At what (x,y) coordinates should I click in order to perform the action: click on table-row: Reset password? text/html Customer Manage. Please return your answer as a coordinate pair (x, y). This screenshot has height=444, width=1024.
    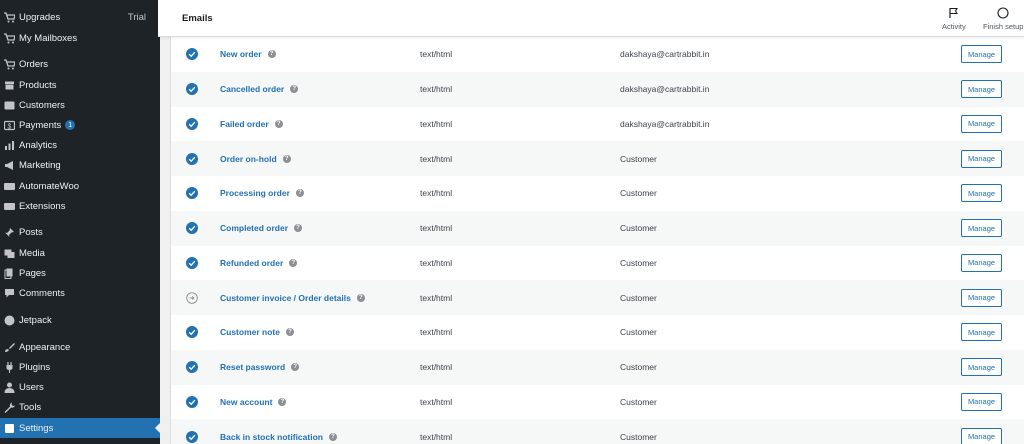
    Looking at the image, I should click on (597, 367).